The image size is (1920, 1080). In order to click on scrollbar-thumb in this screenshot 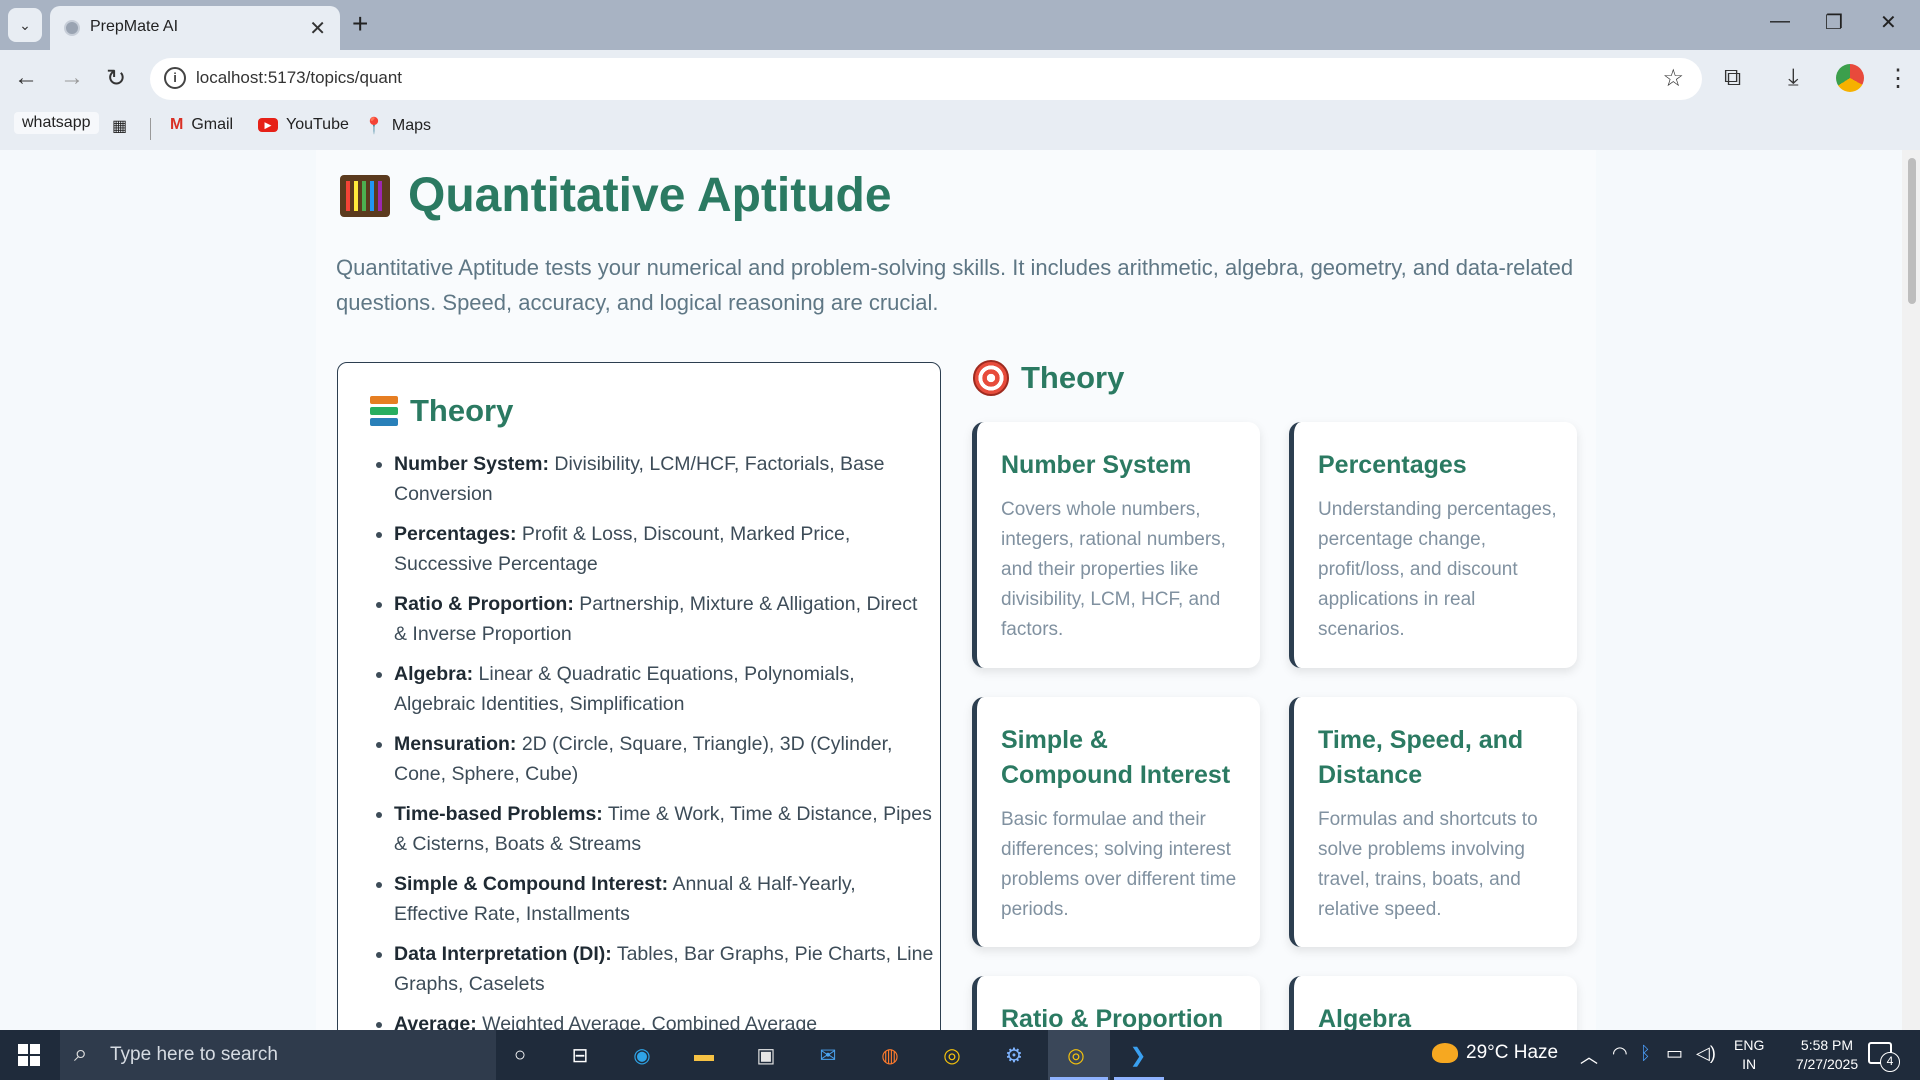, I will do `click(1912, 231)`.